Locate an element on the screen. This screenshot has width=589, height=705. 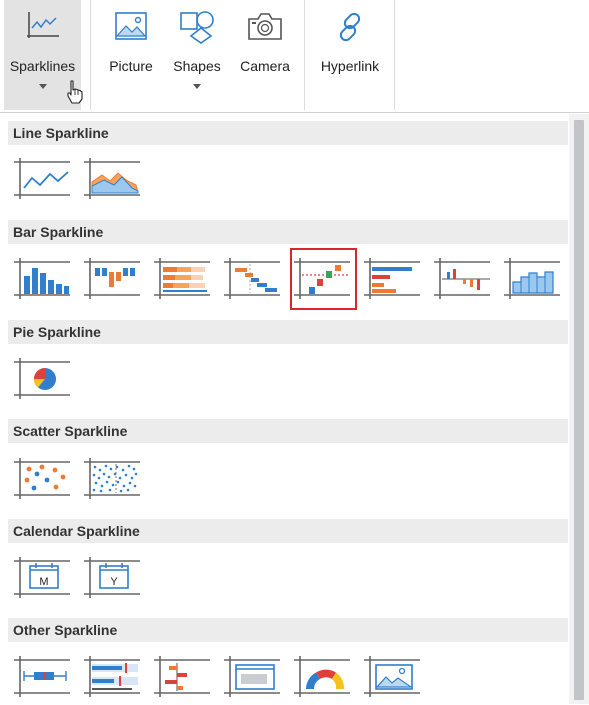
month-sparkline-thumb: M is located at coordinates (43, 577).